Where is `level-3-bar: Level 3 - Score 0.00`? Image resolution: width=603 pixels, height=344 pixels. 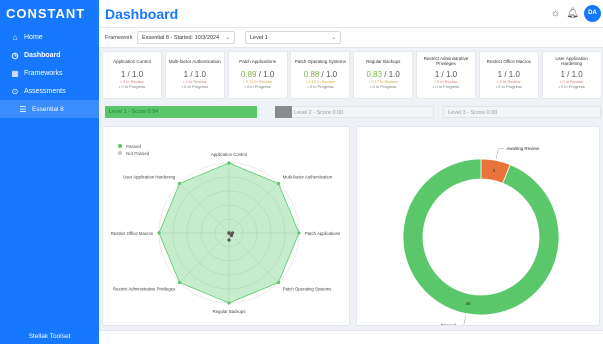 level-3-bar: Level 3 - Score 0.00 is located at coordinates (522, 112).